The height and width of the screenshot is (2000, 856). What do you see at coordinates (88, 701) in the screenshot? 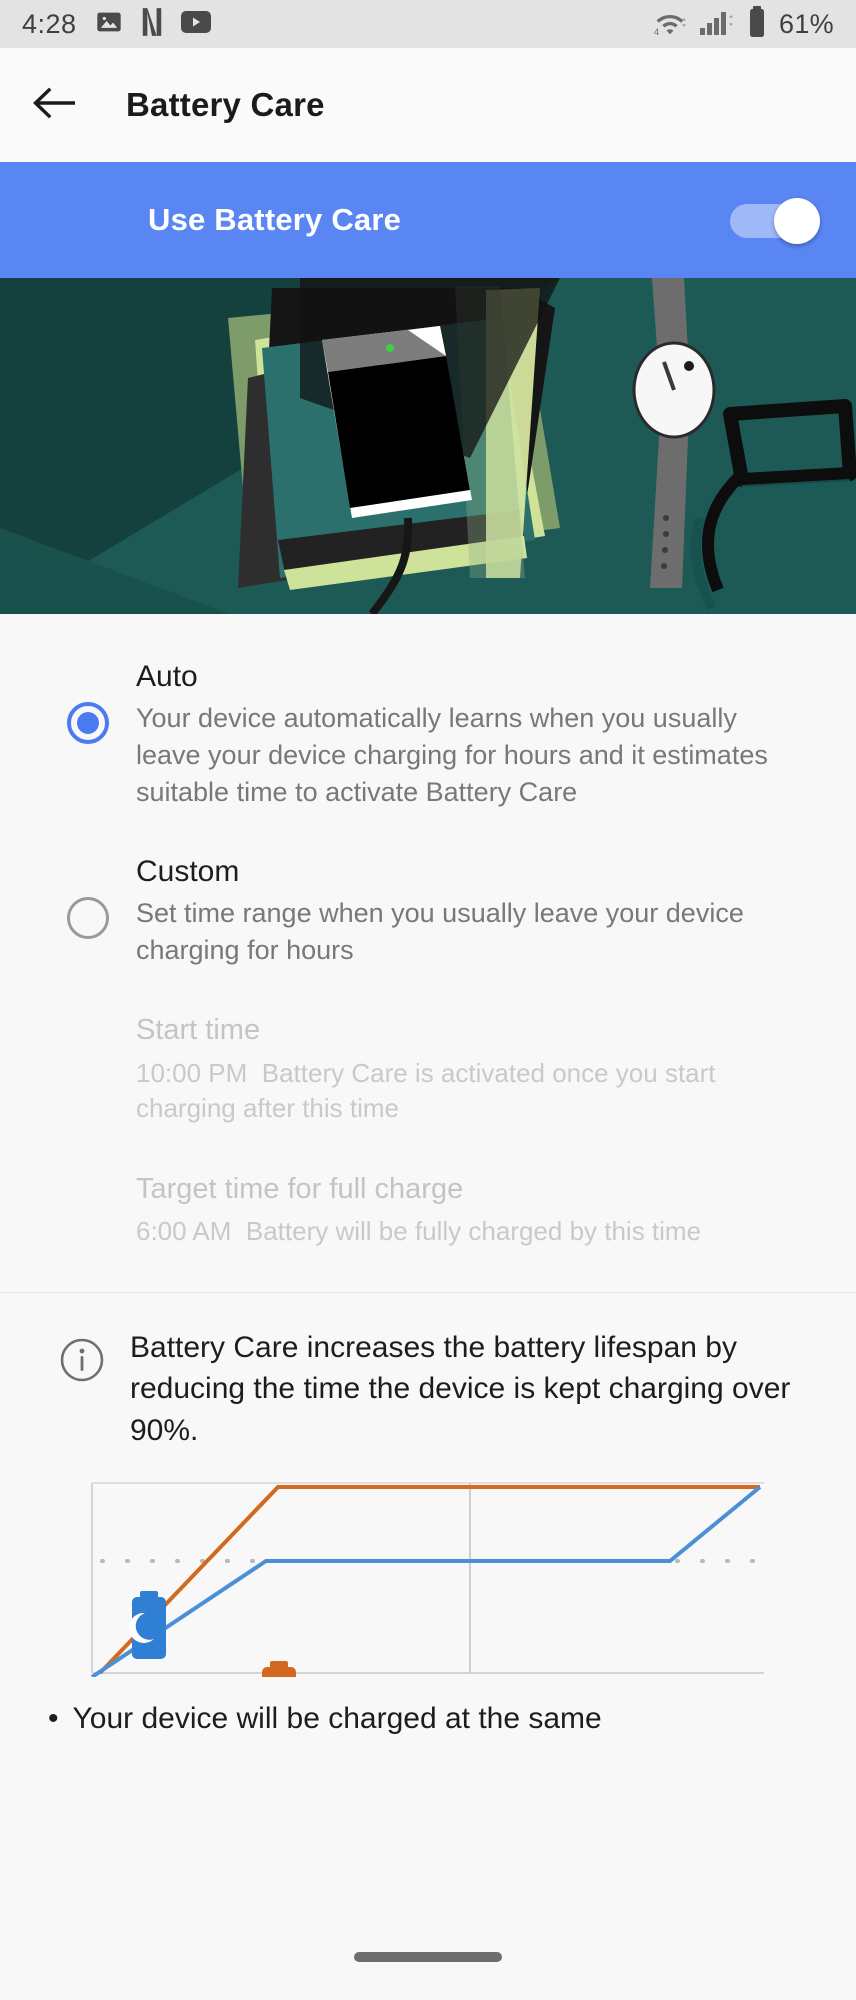
I see `radio-auto-wrap` at bounding box center [88, 701].